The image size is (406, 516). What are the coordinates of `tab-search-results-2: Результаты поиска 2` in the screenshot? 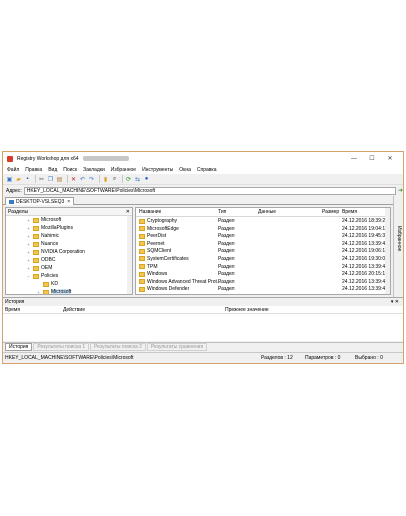 It's located at (118, 347).